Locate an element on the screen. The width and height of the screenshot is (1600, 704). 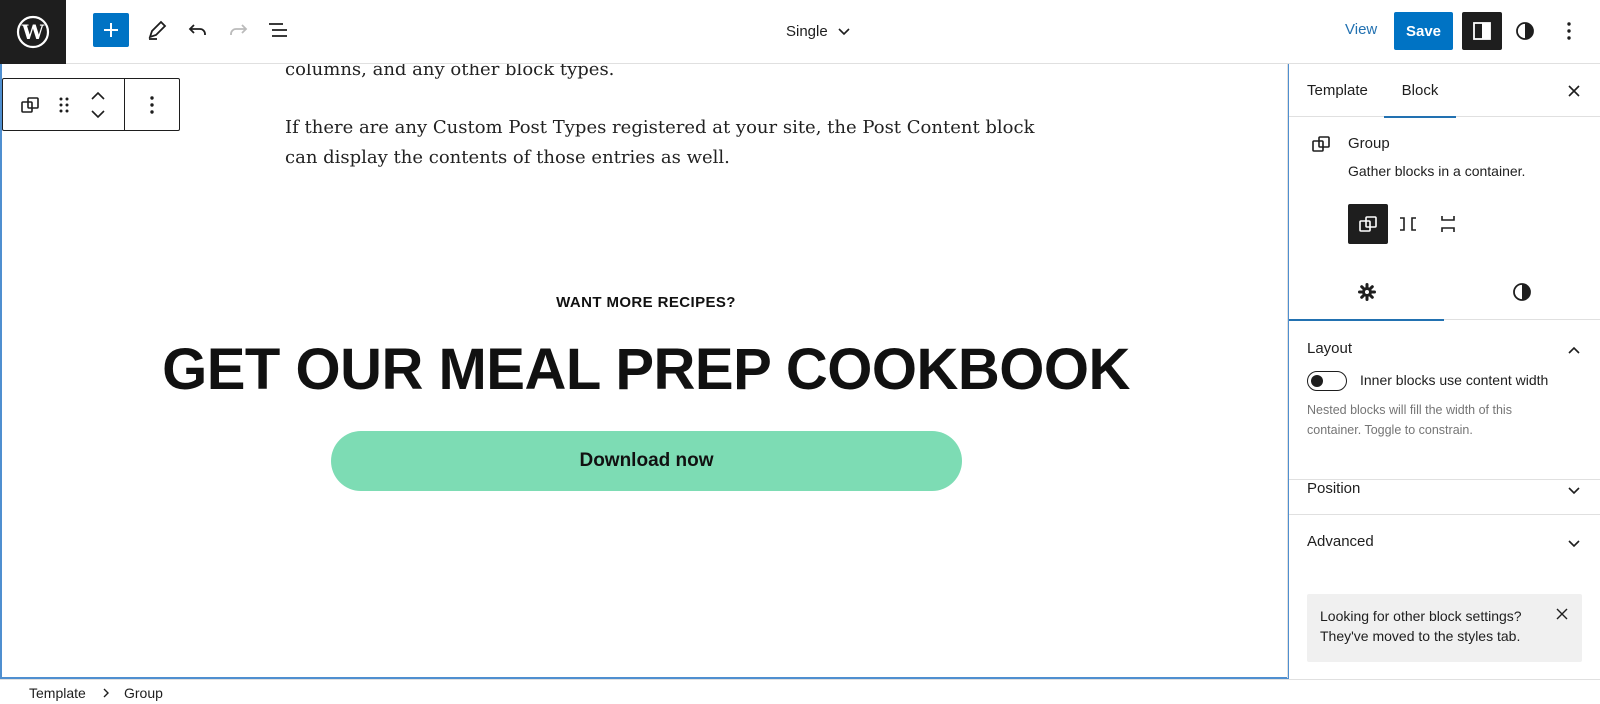
styles-button is located at coordinates (1525, 31).